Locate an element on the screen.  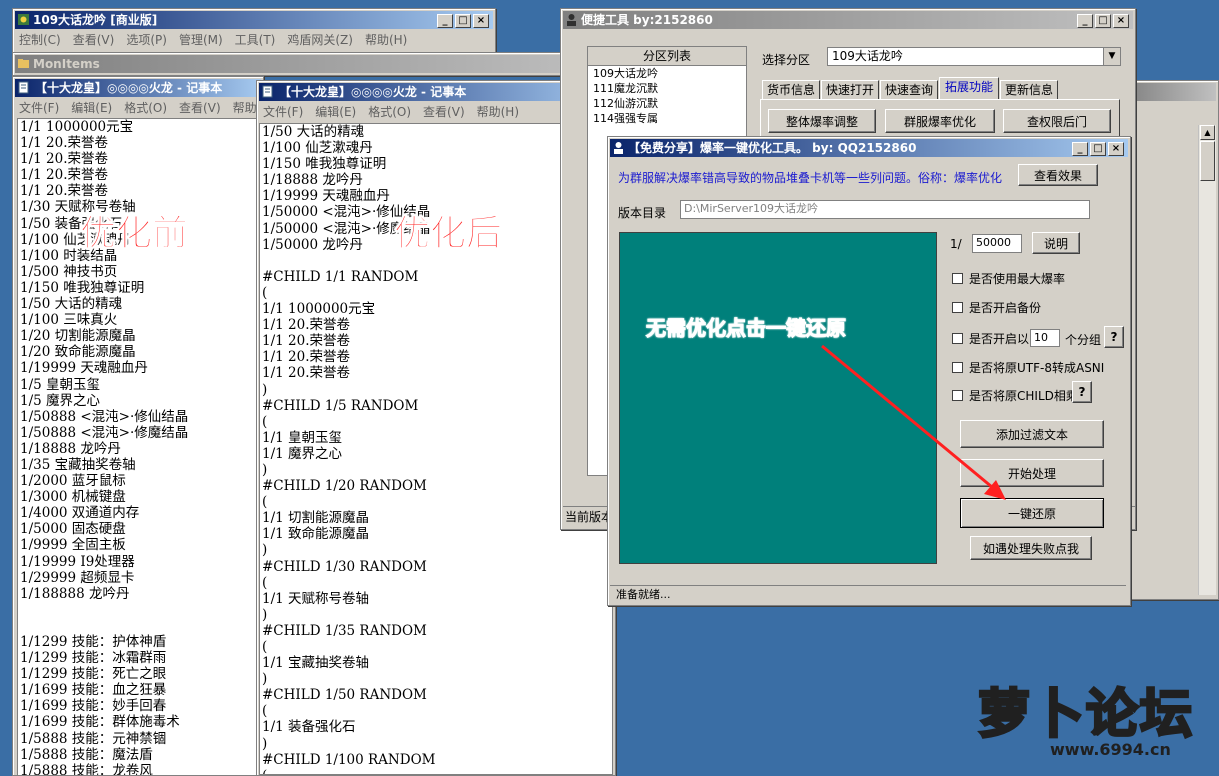
forum-logo-text: 萝卜论坛 is located at coordinates (1085, 715).